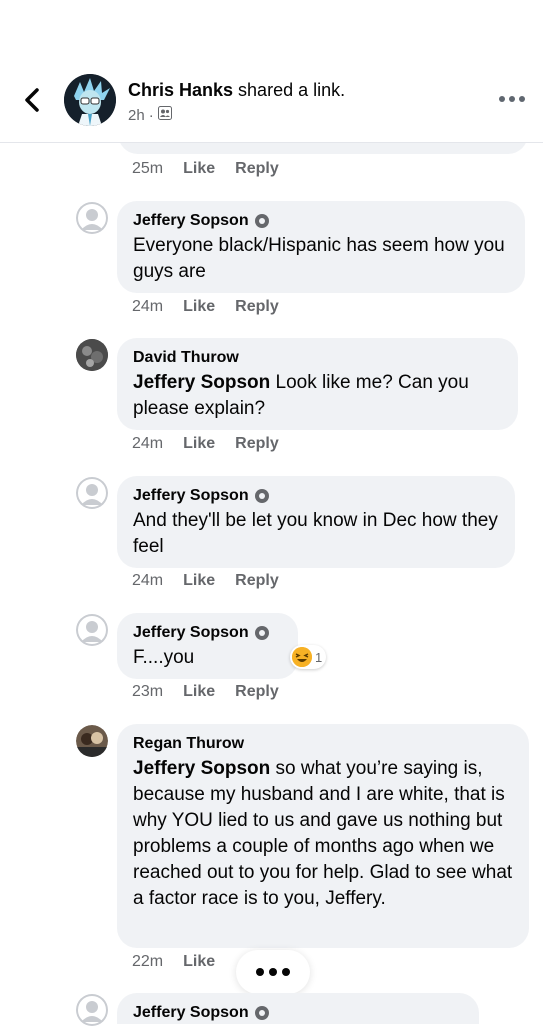 The width and height of the screenshot is (543, 1026). I want to click on back-arrow-icon, so click(32, 100).